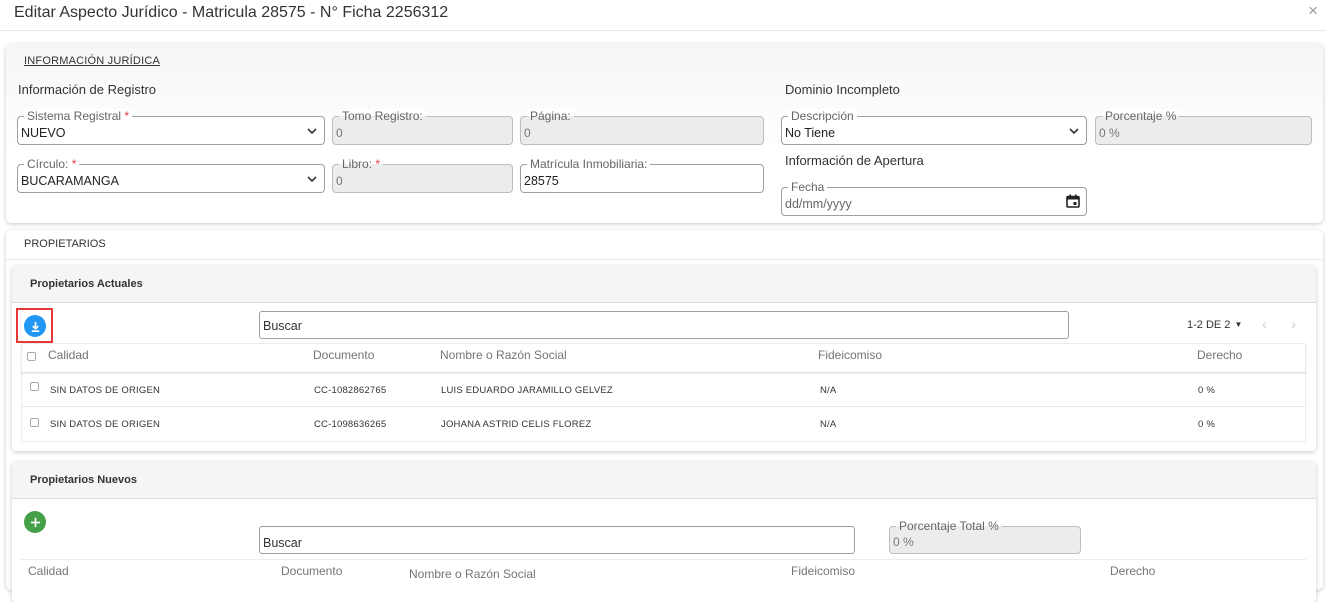  Describe the element at coordinates (350, 424) in the screenshot. I see `cell-documento: CC-1098636265` at that location.